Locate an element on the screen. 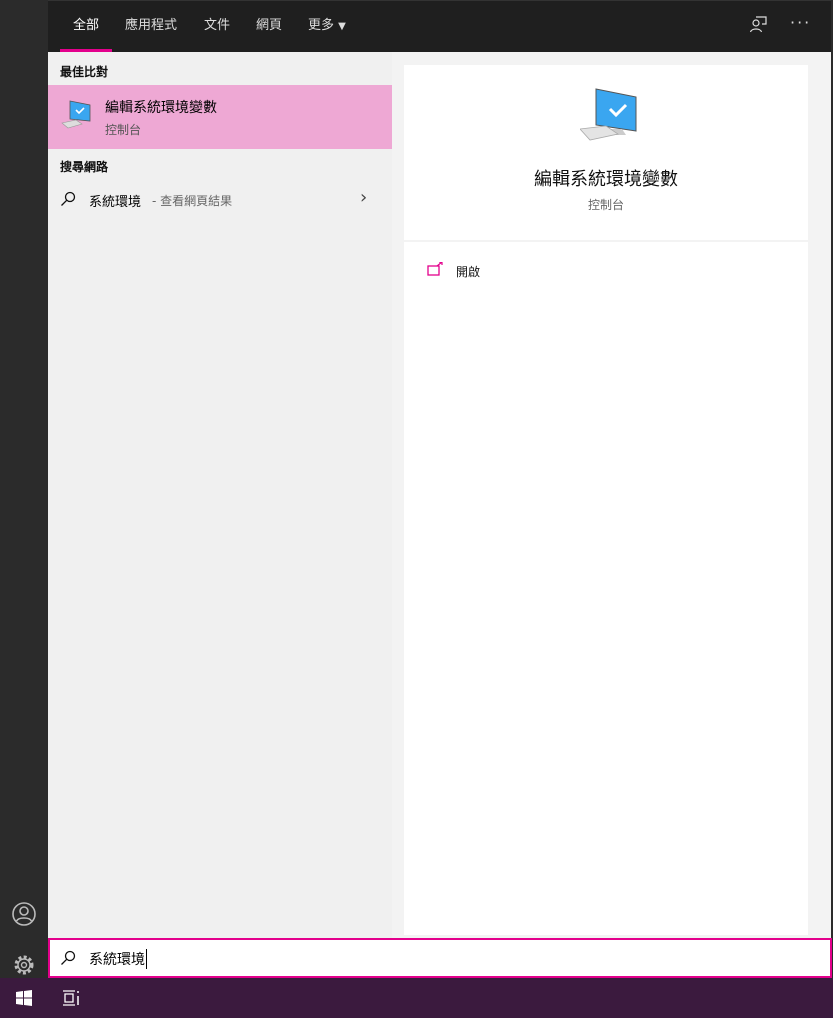 This screenshot has height=1018, width=833. tab-label: 應用程式 is located at coordinates (151, 25).